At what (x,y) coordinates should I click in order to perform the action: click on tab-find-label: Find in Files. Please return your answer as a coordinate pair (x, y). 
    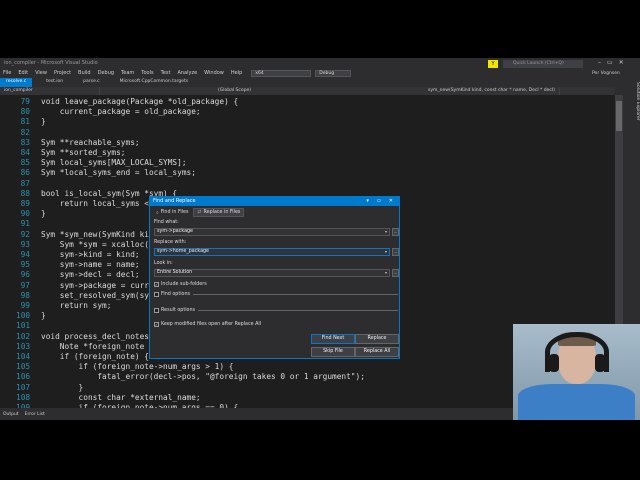
    Looking at the image, I should click on (174, 212).